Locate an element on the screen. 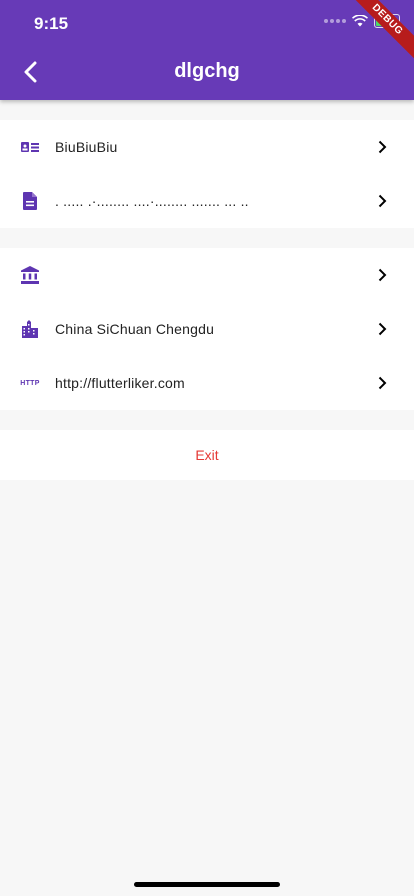  home-indicator is located at coordinates (207, 884).